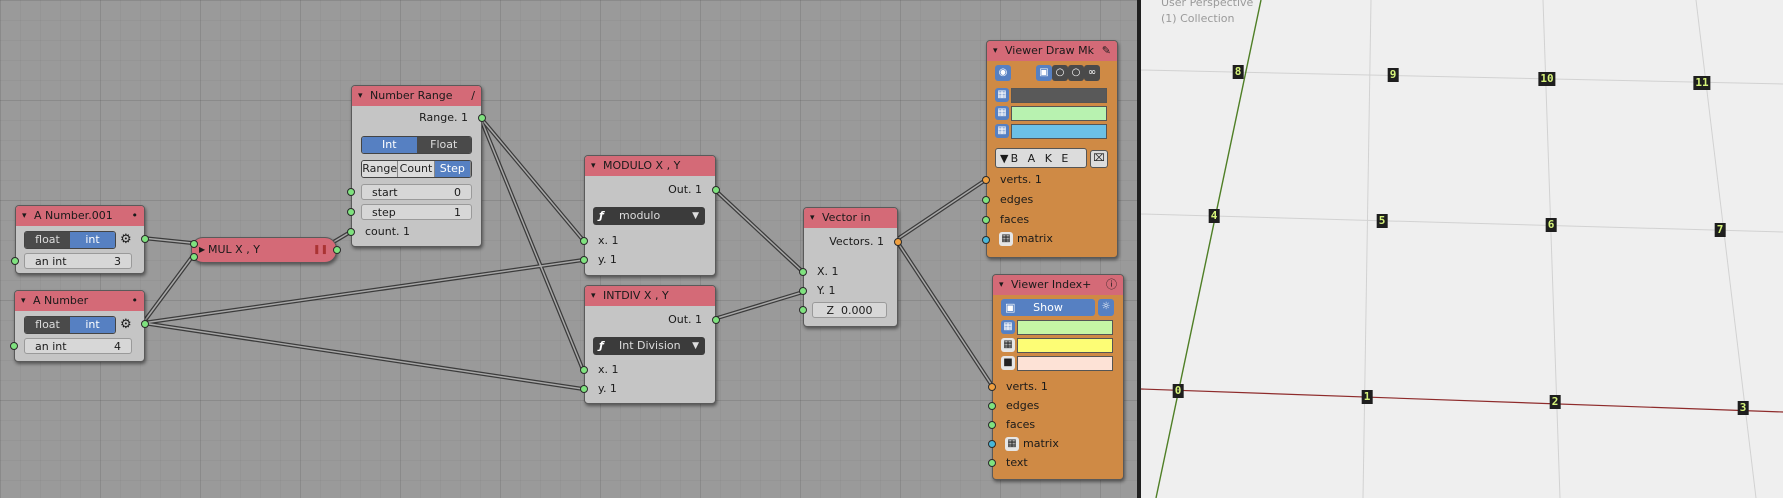  Describe the element at coordinates (992, 463) in the screenshot. I see `input-socket-text` at that location.